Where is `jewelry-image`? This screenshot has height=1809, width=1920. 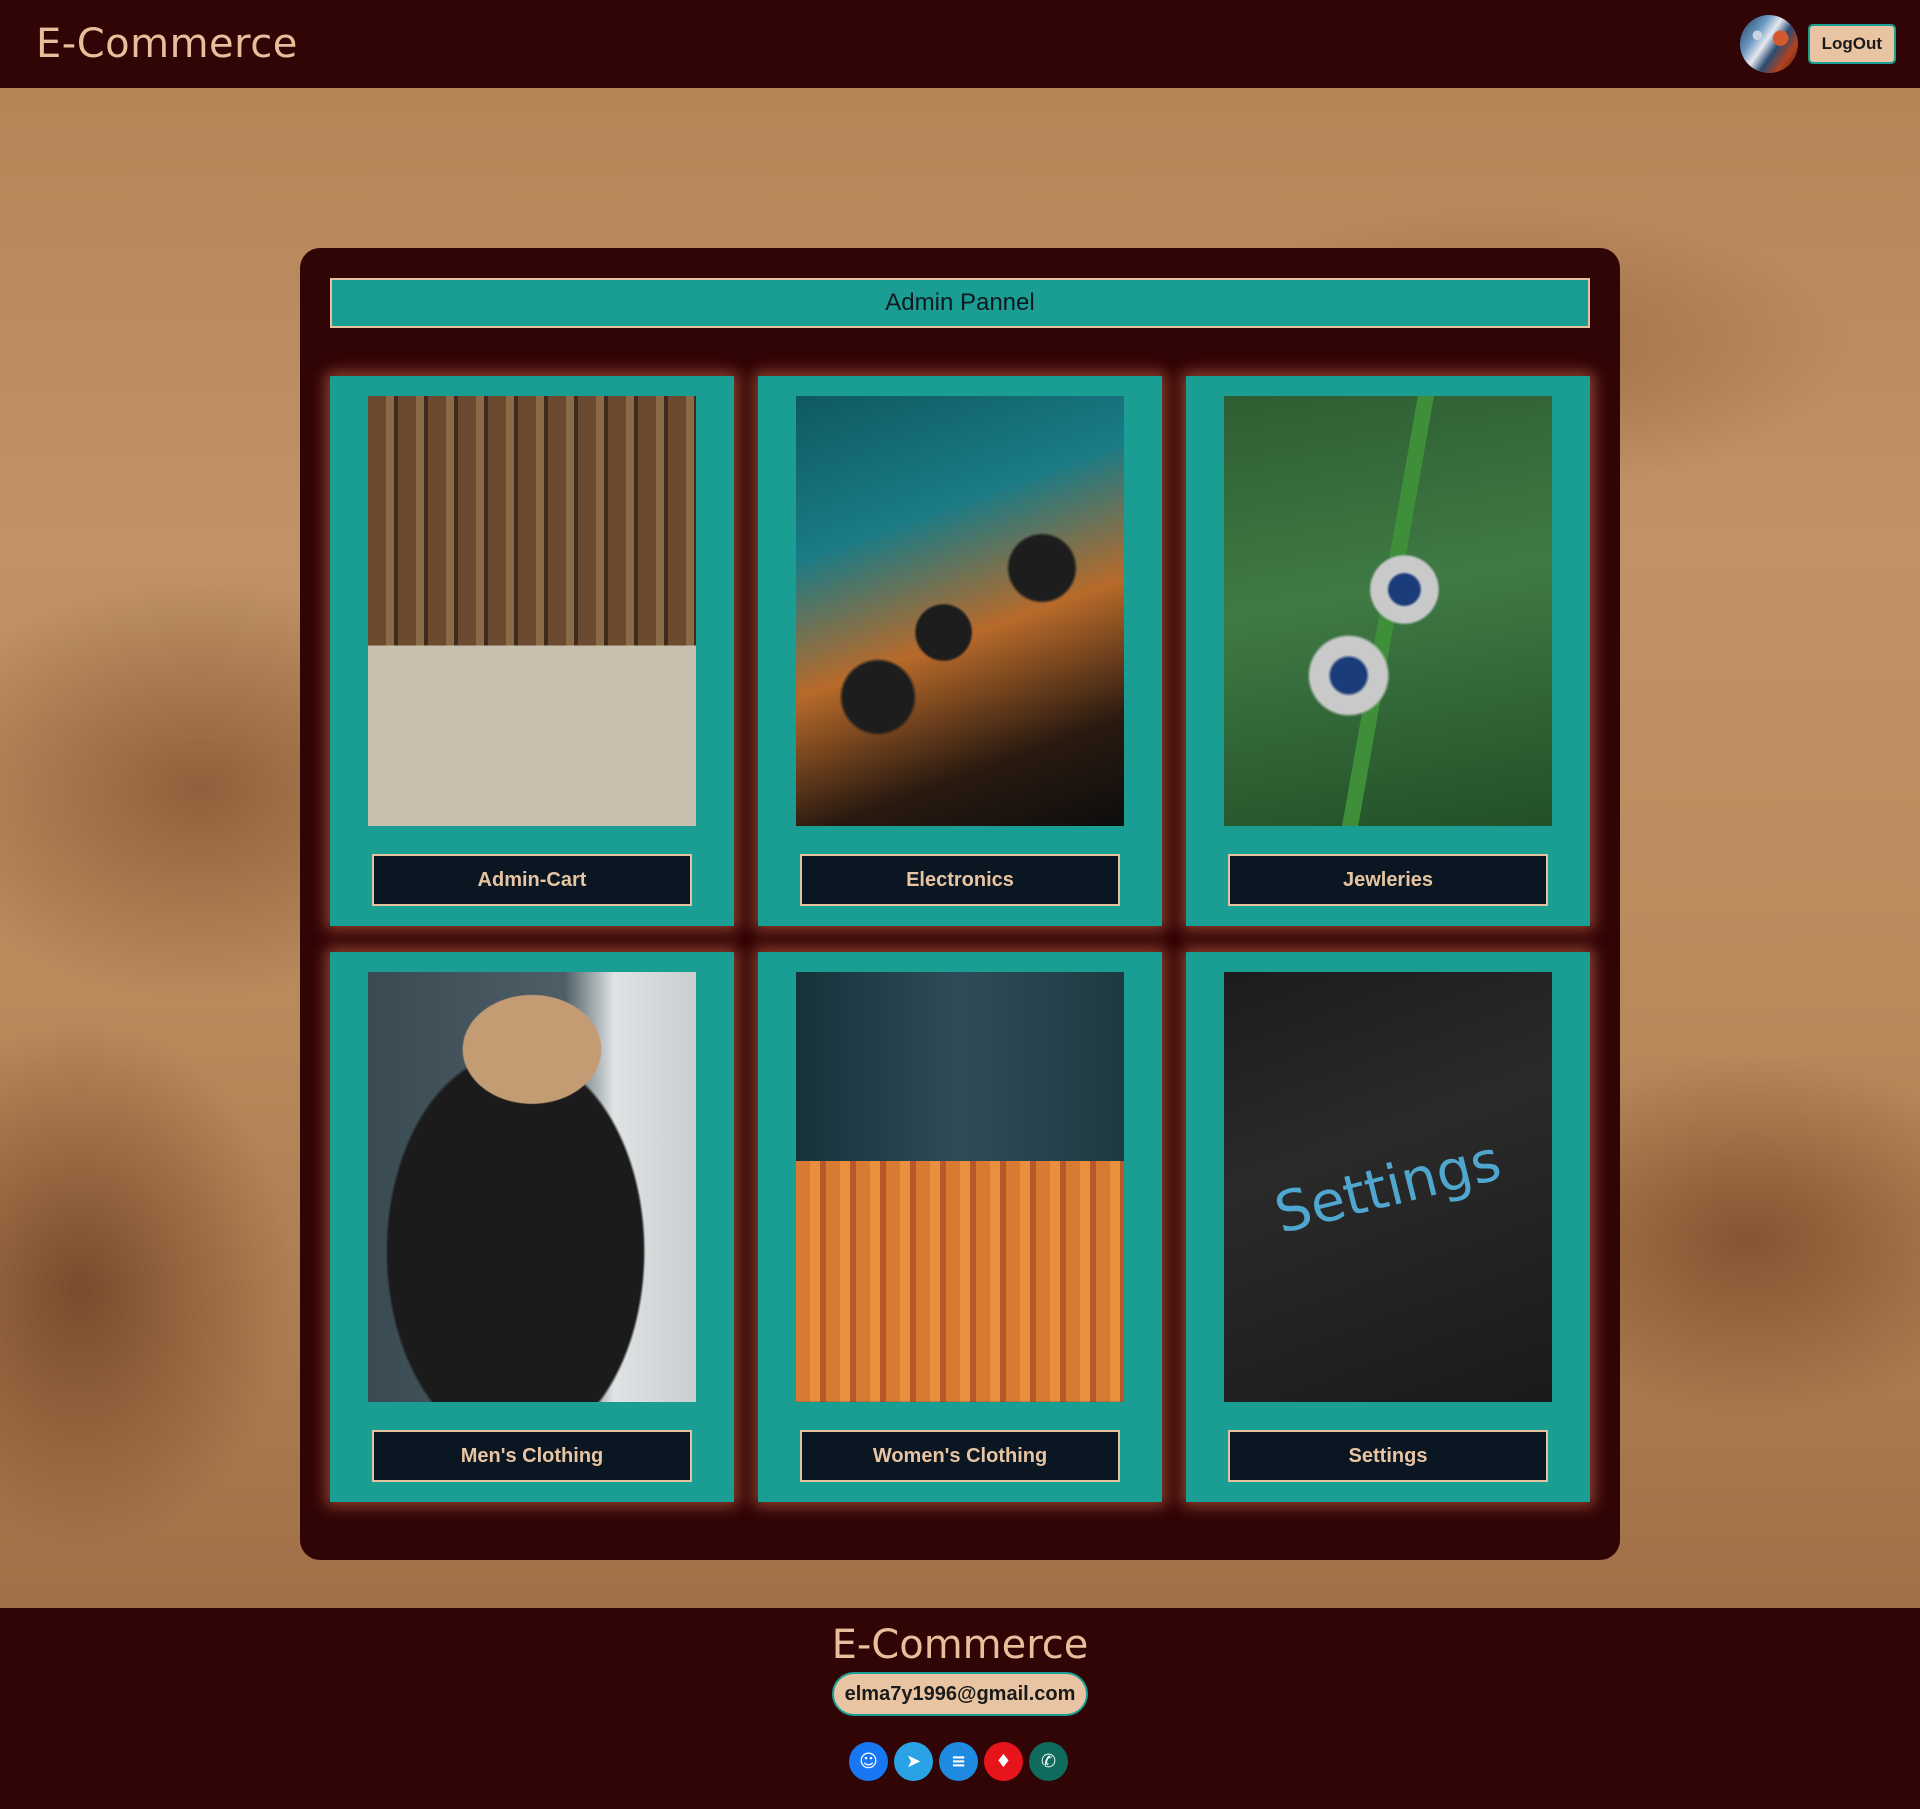
jewelry-image is located at coordinates (1388, 611).